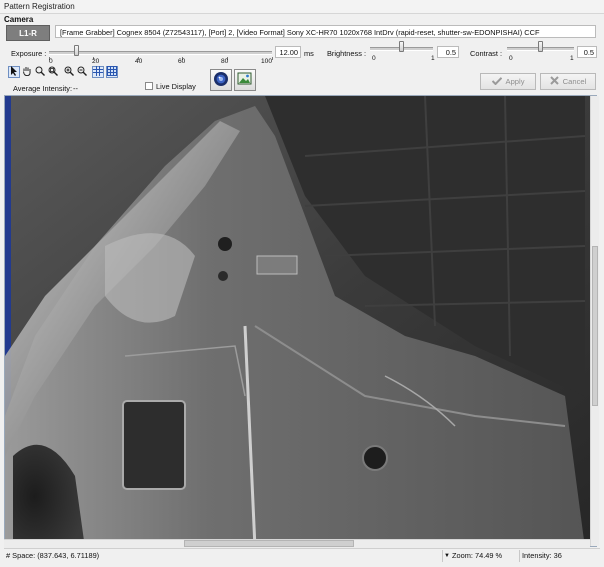 This screenshot has height=567, width=604. I want to click on exposure-unit-label: ms, so click(309, 53).